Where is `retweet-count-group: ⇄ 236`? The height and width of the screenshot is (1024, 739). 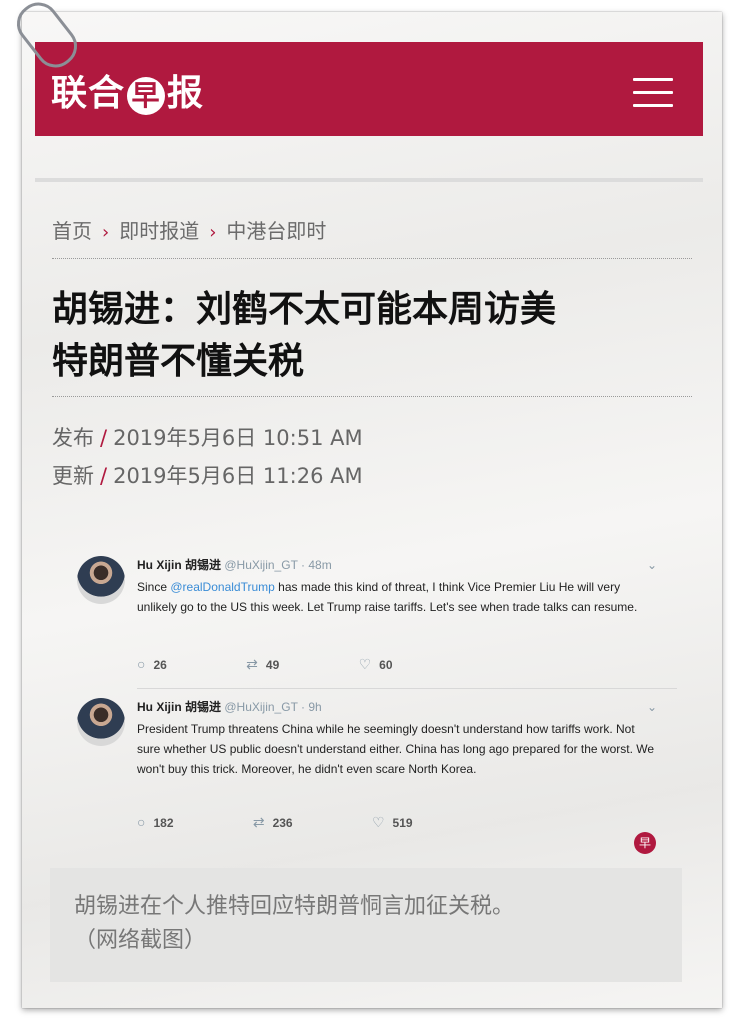
retweet-count-group: ⇄ 236 is located at coordinates (292, 822).